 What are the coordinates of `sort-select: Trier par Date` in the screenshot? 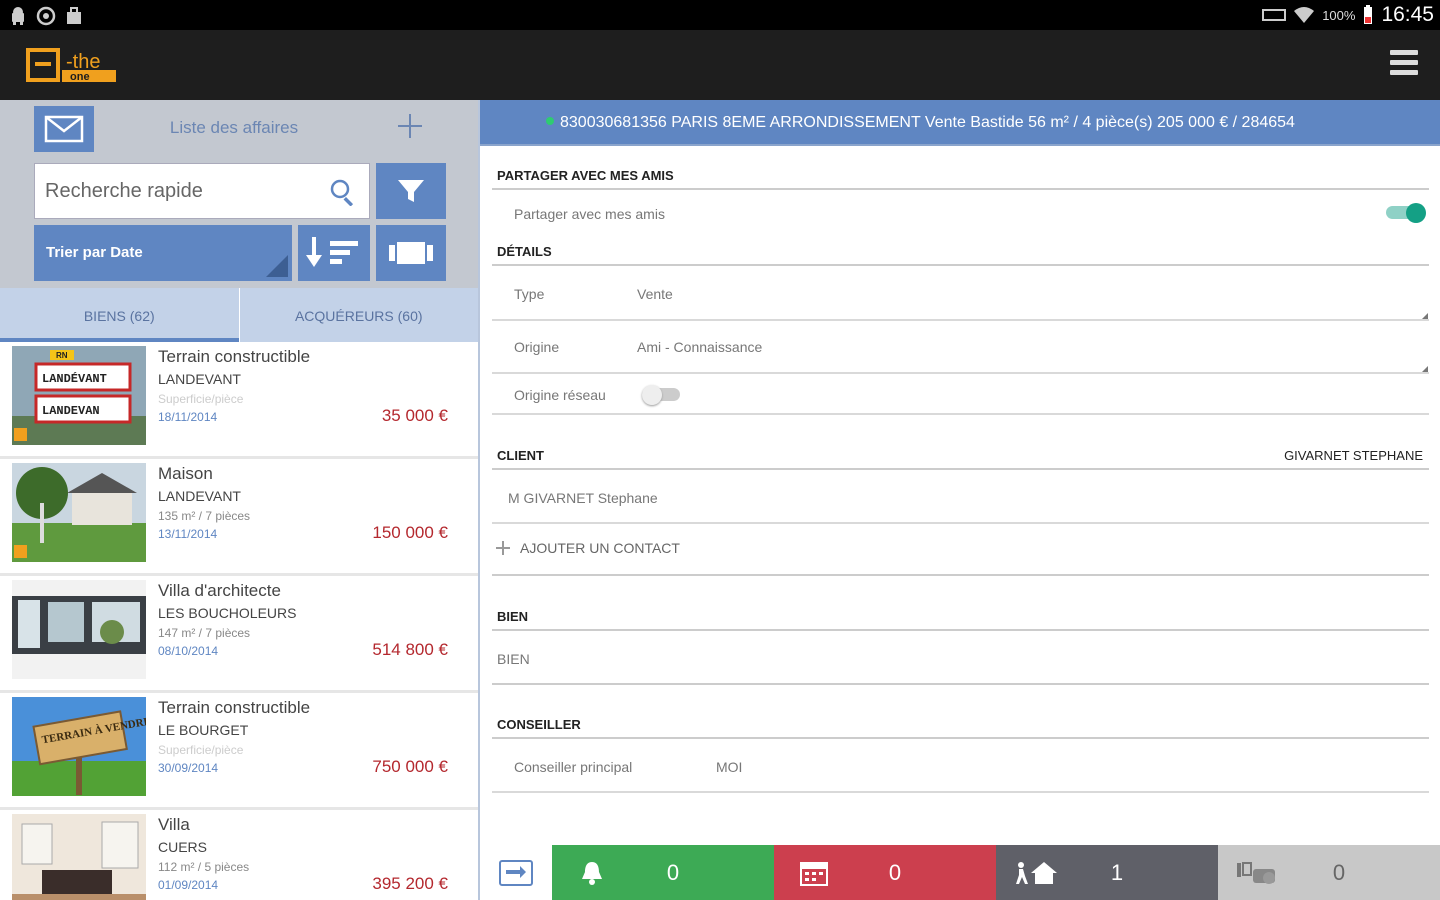 It's located at (163, 253).